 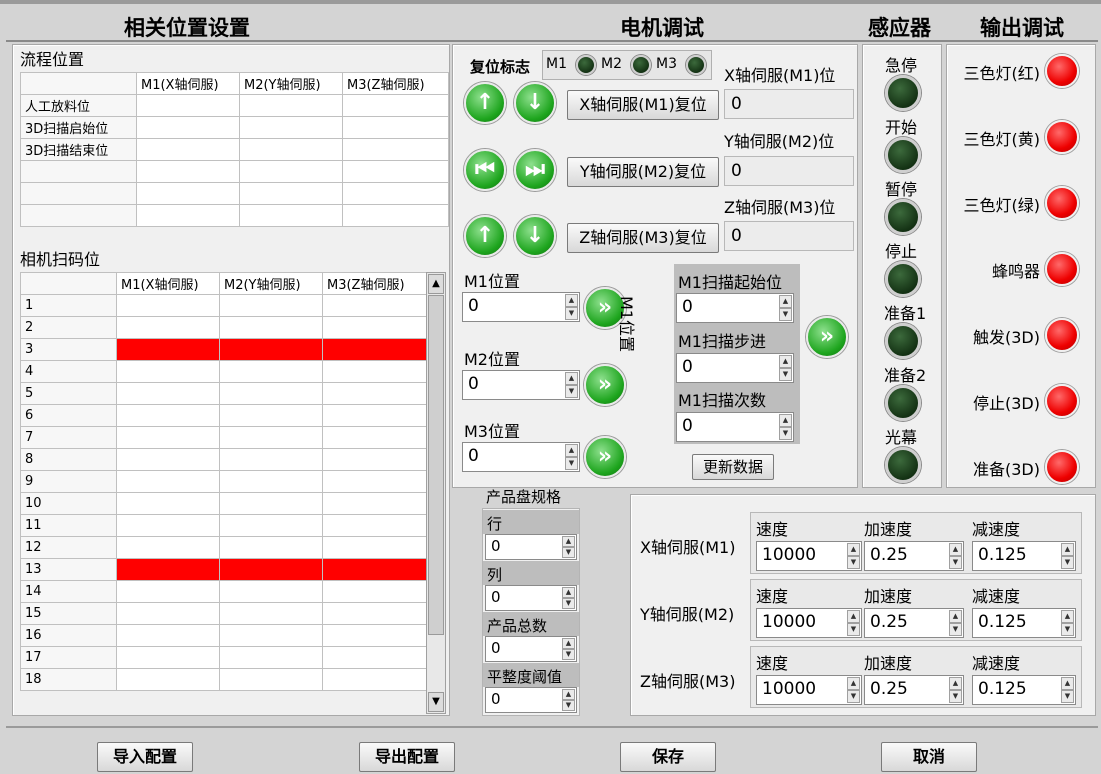 What do you see at coordinates (735, 427) in the screenshot?
I see `scan-count-input: 0 ▲ ▼` at bounding box center [735, 427].